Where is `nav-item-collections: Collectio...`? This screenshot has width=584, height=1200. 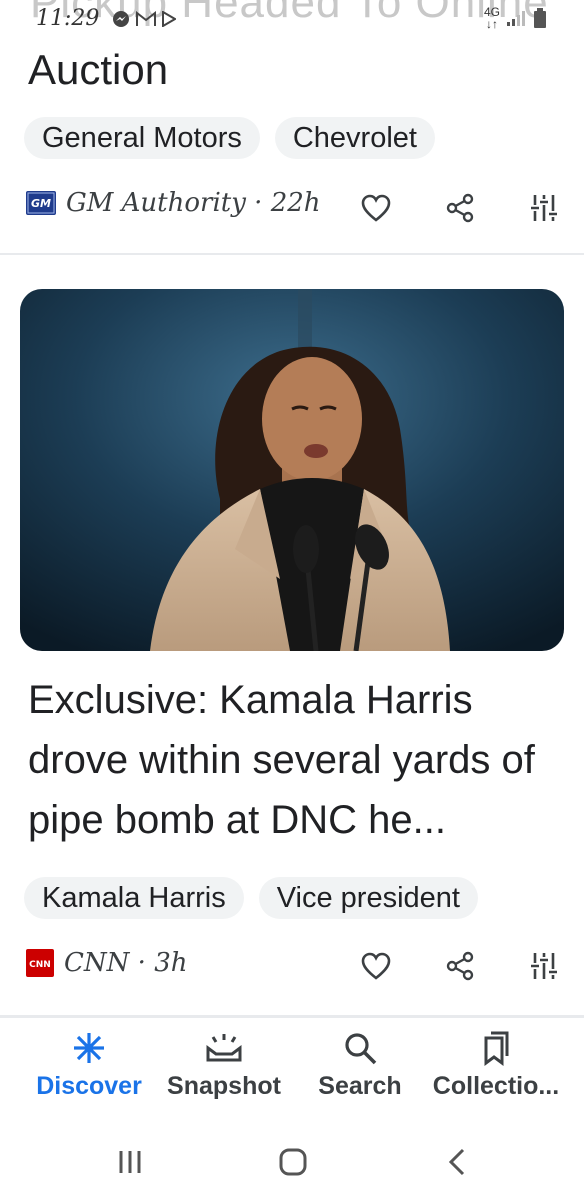 nav-item-collections: Collectio... is located at coordinates (496, 1065).